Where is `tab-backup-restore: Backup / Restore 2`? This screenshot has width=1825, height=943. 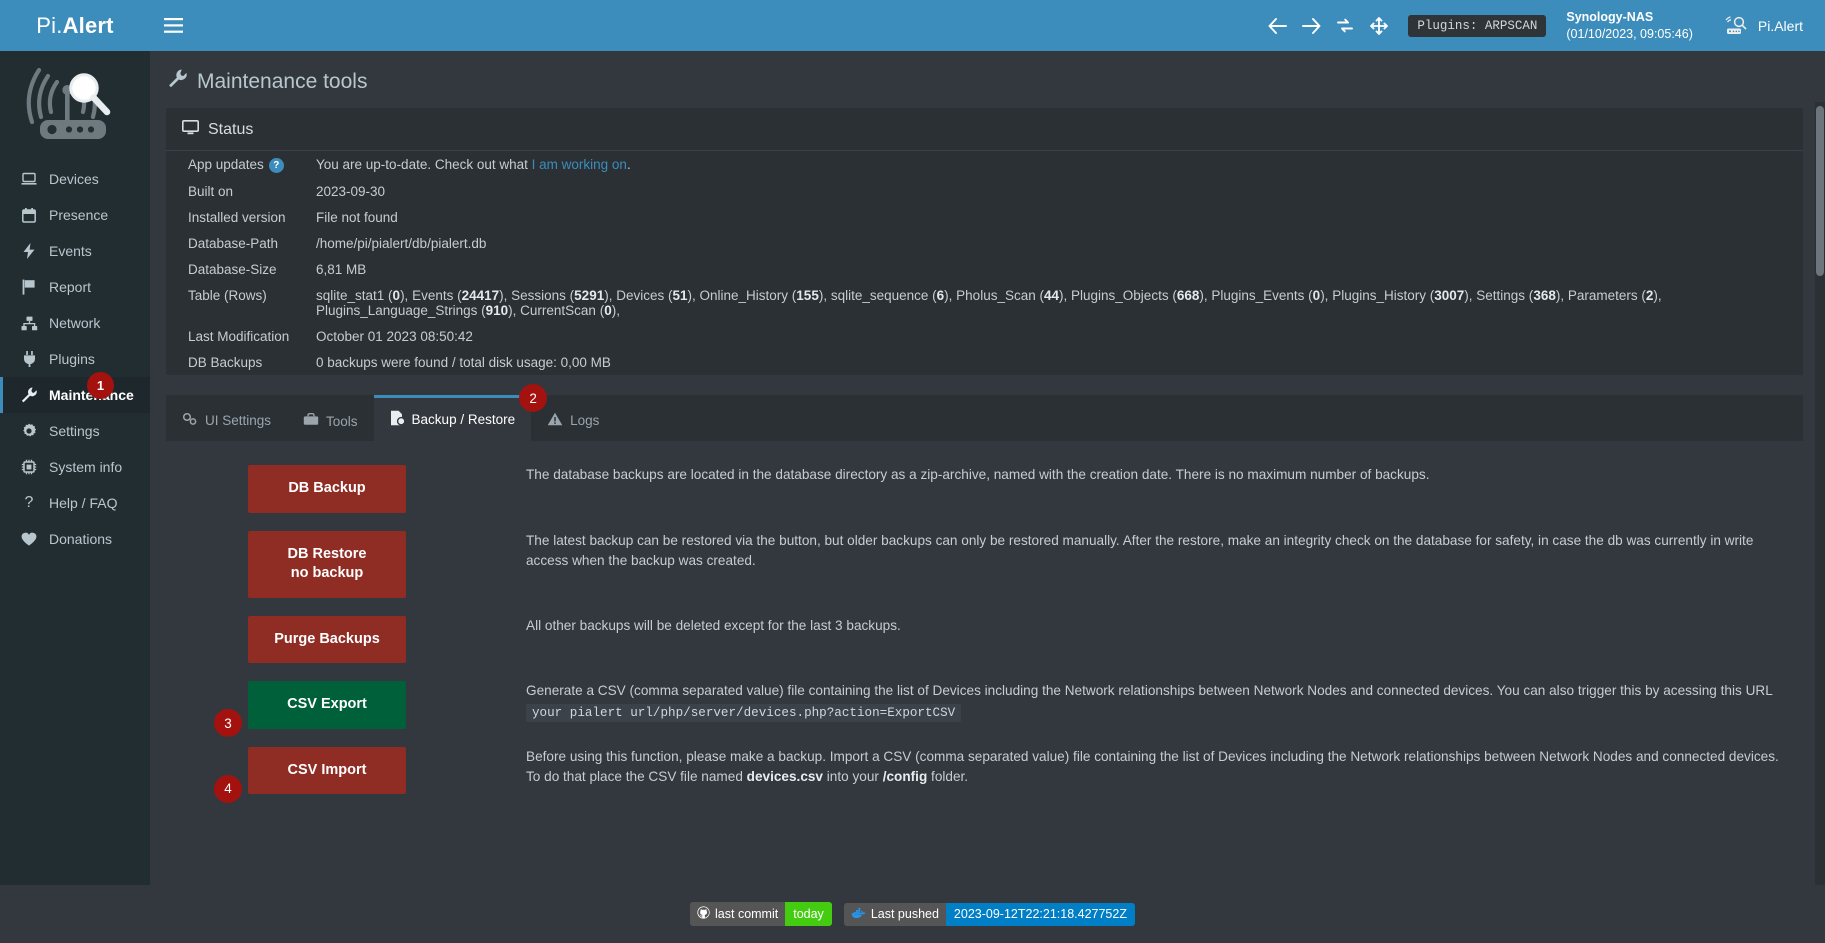 tab-backup-restore: Backup / Restore 2 is located at coordinates (460, 412).